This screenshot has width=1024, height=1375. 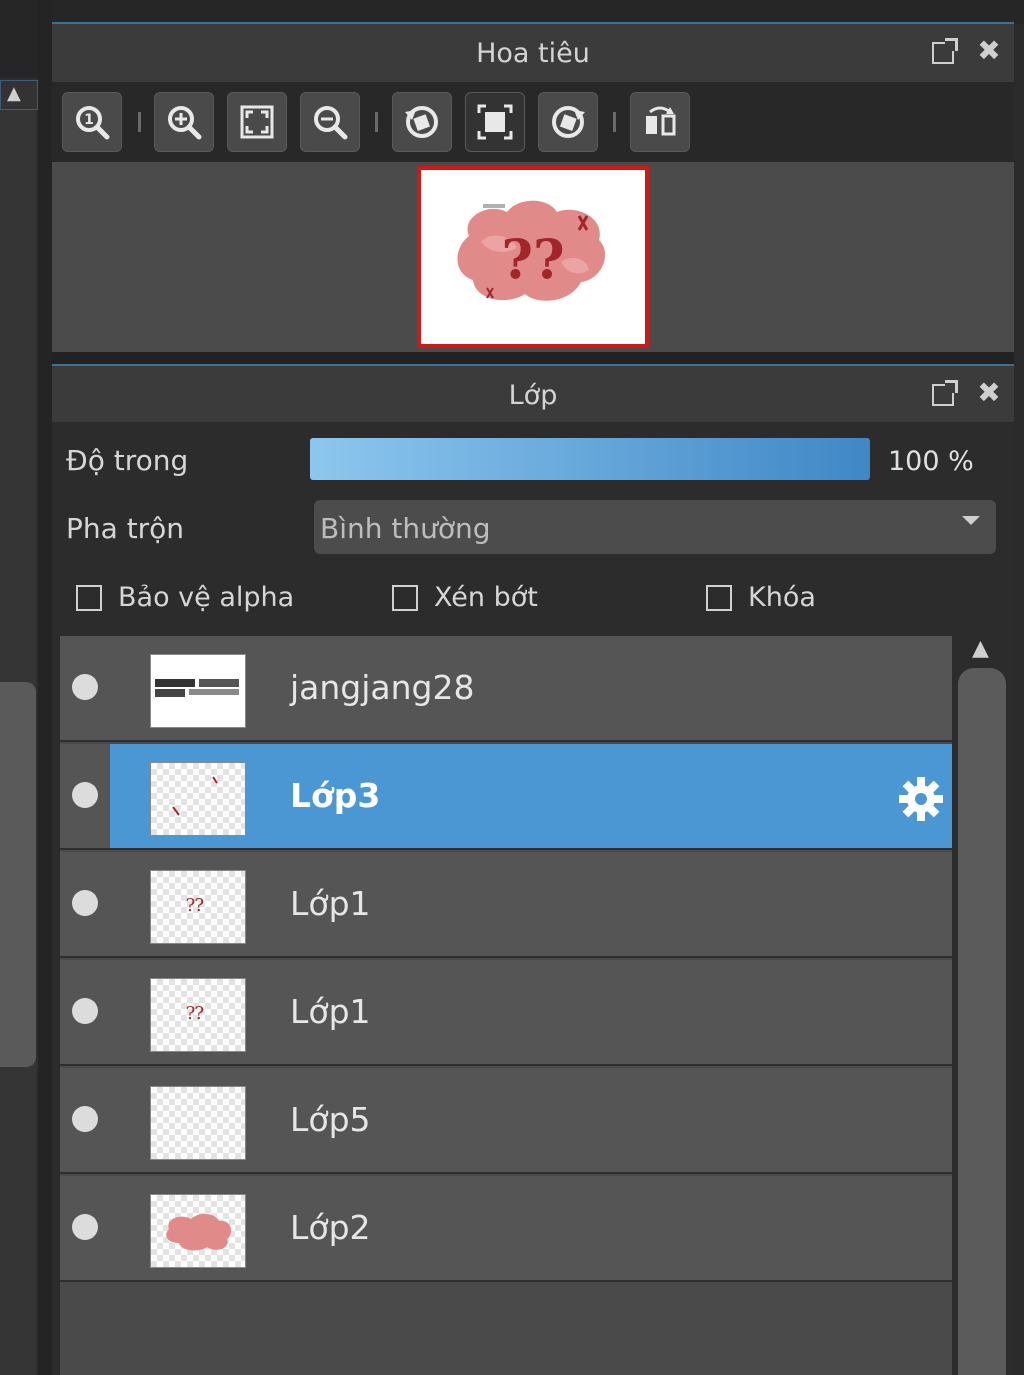 What do you see at coordinates (127, 460) in the screenshot?
I see `opacity-label: Độ trong` at bounding box center [127, 460].